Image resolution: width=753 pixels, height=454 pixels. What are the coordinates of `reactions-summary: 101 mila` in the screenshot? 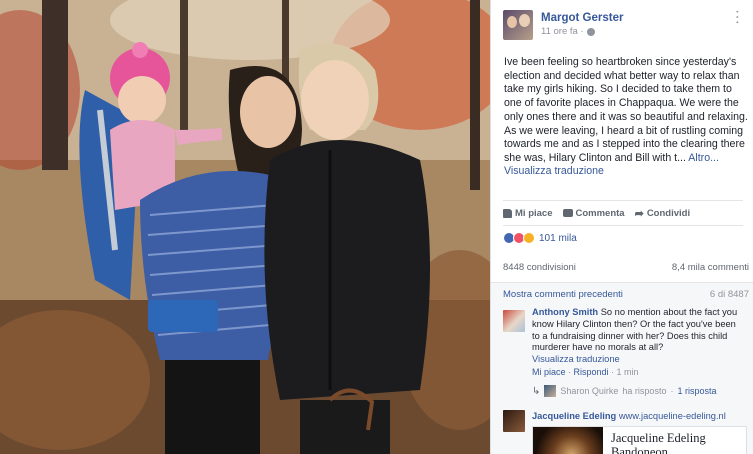 It's located at (540, 238).